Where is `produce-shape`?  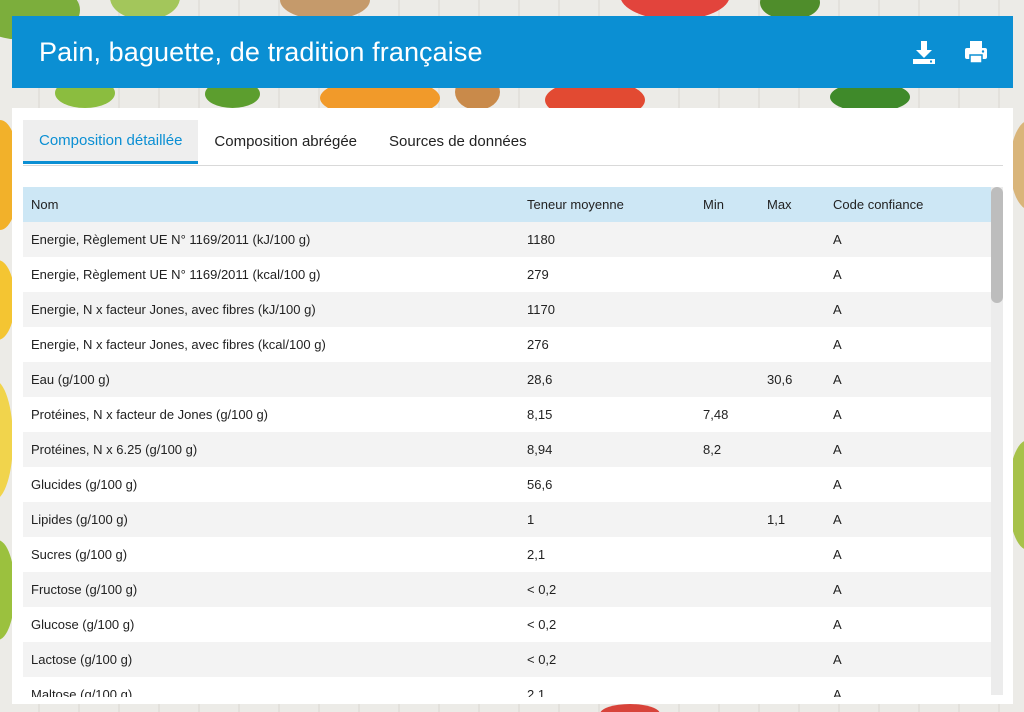
produce-shape is located at coordinates (630, 708).